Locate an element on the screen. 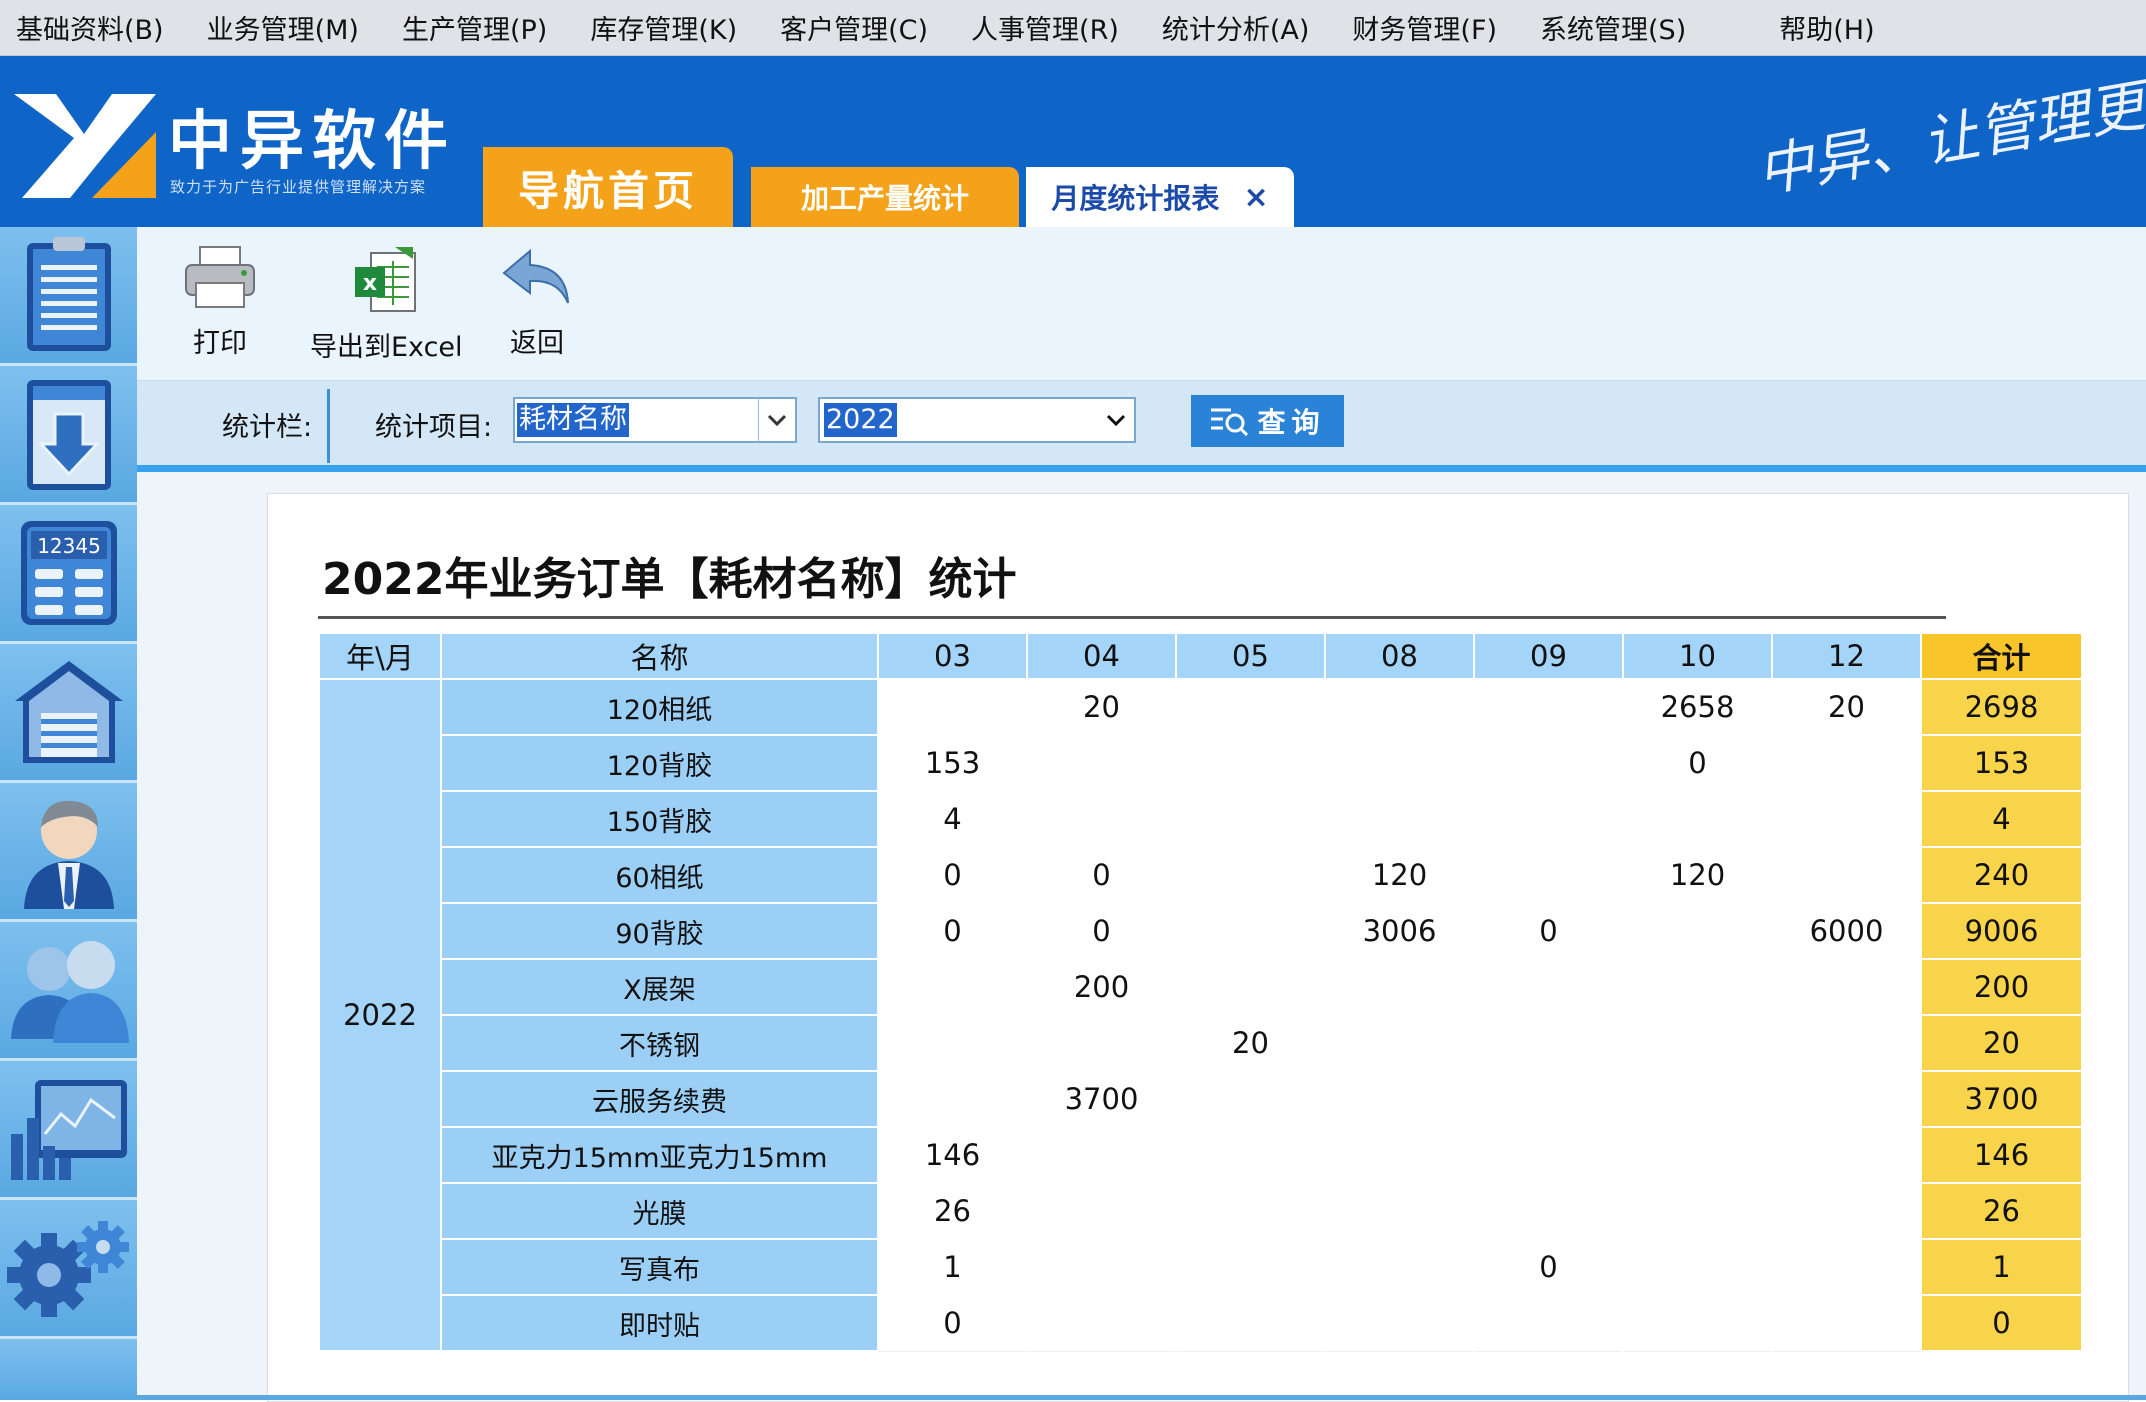 This screenshot has width=2146, height=1402. table-row: X展架 200 200 is located at coordinates (1201, 987).